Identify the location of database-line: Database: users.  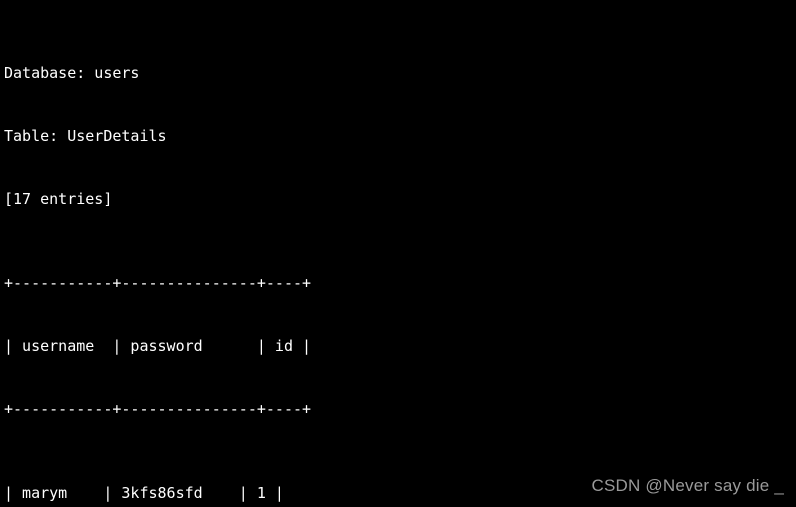
(72, 73).